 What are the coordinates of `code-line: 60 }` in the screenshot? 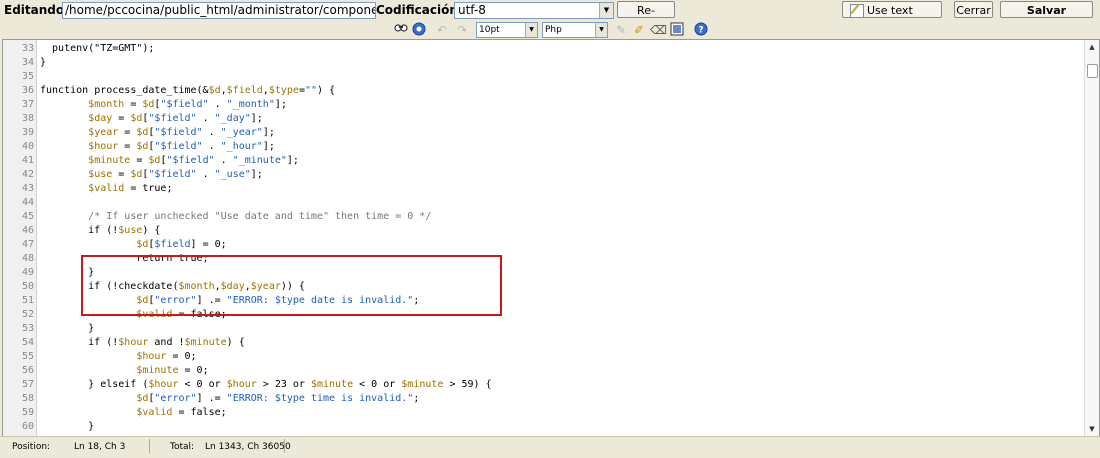 It's located at (544, 427).